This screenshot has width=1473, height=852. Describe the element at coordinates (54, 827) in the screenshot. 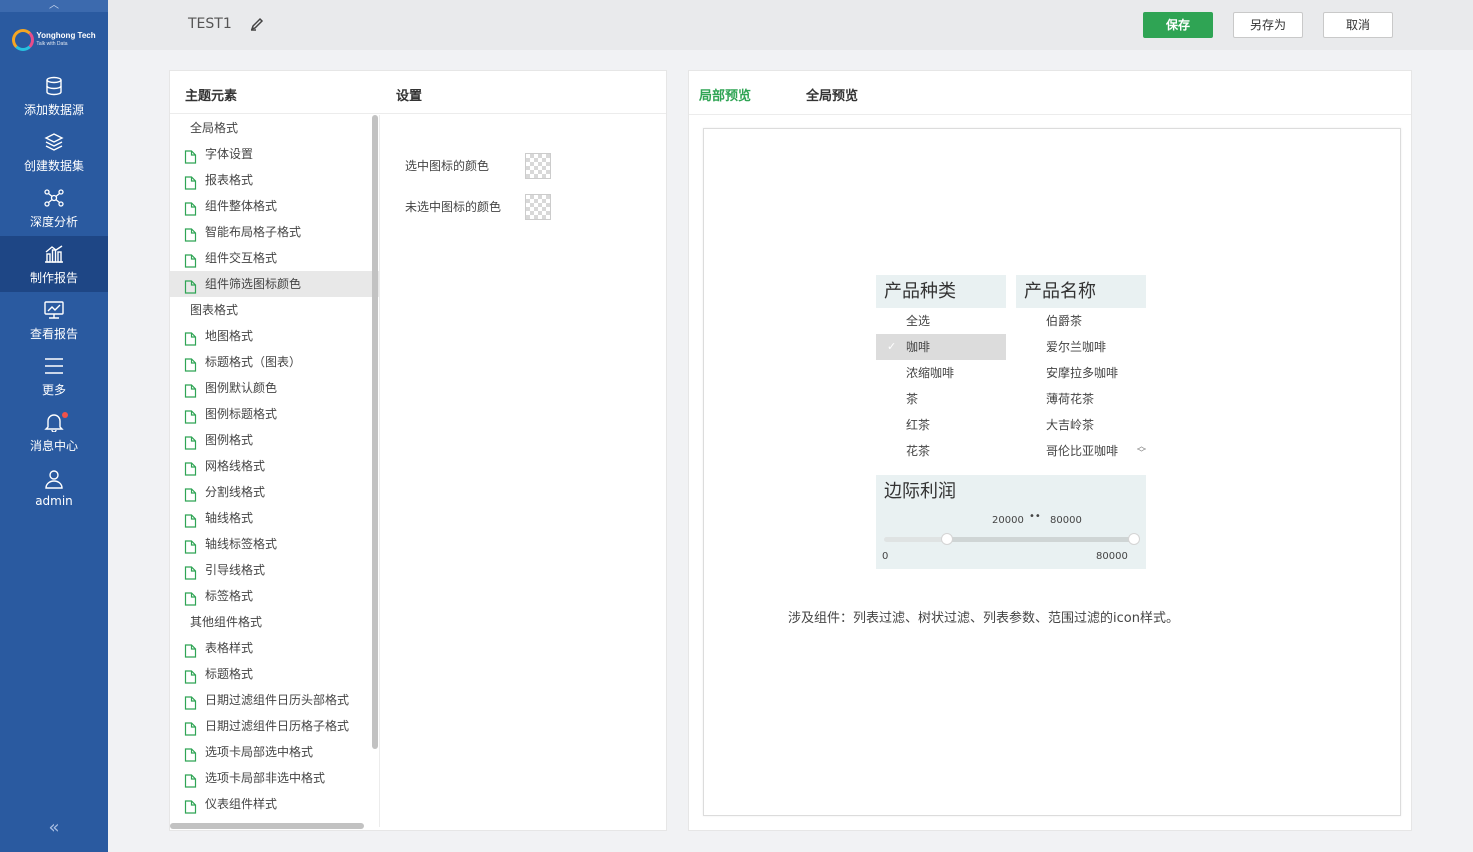

I see `sidebar-collapse-icon: «` at that location.